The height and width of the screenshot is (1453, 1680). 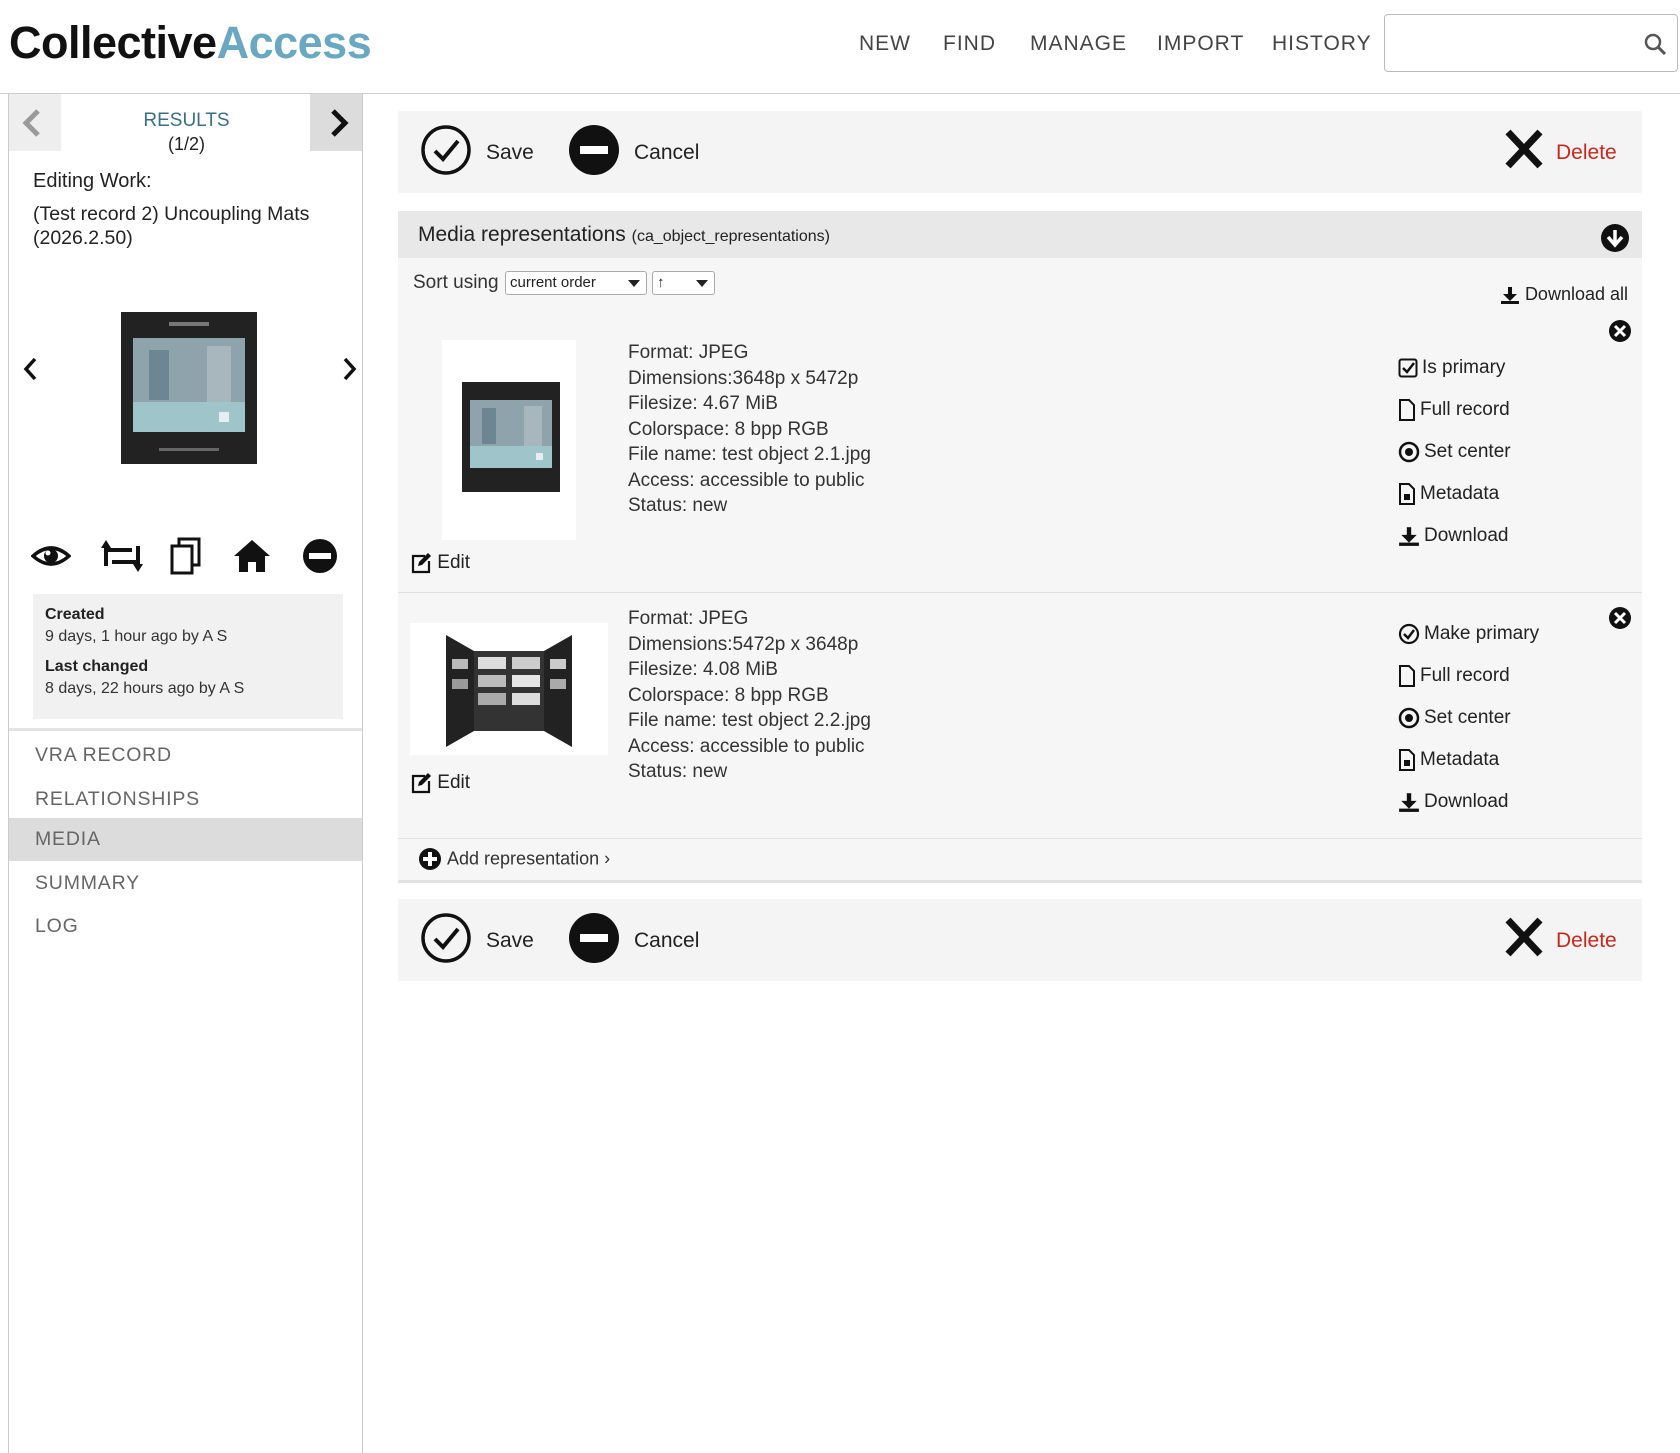 I want to click on download-all-label: Download all, so click(x=1576, y=294).